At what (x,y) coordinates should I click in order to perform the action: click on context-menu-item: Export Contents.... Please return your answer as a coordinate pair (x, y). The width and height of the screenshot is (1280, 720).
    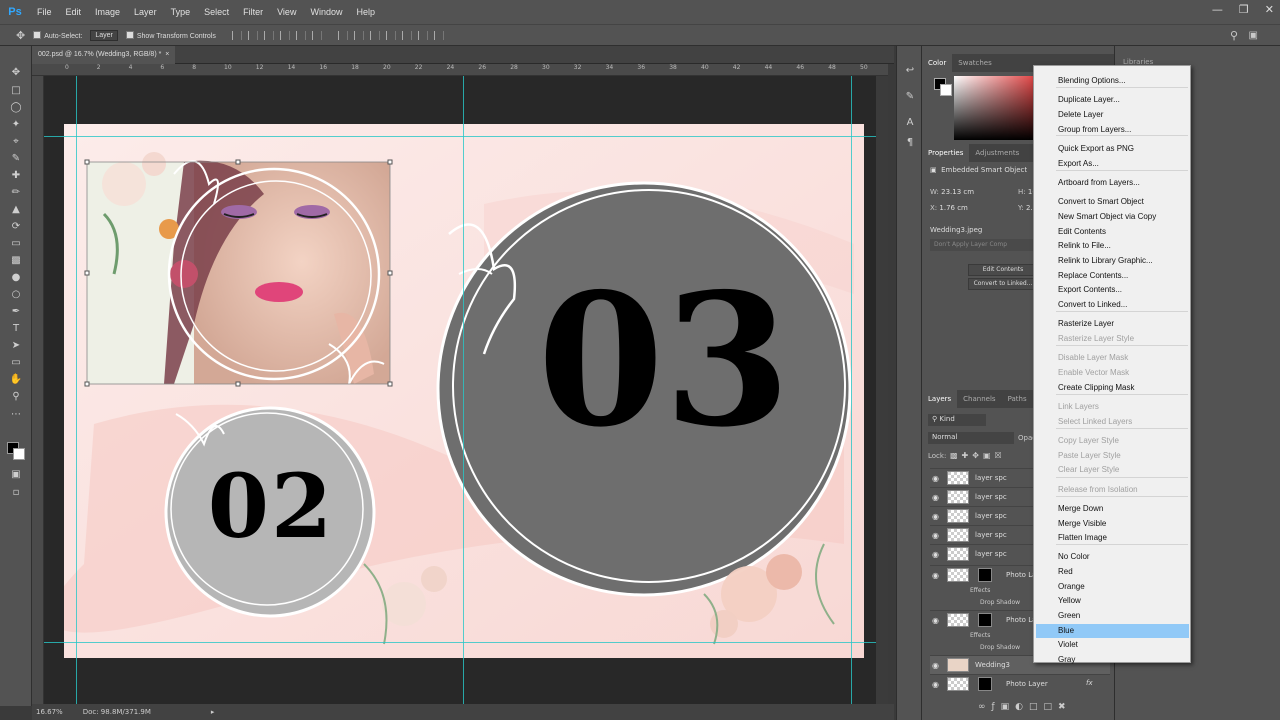
    Looking at the image, I should click on (1112, 290).